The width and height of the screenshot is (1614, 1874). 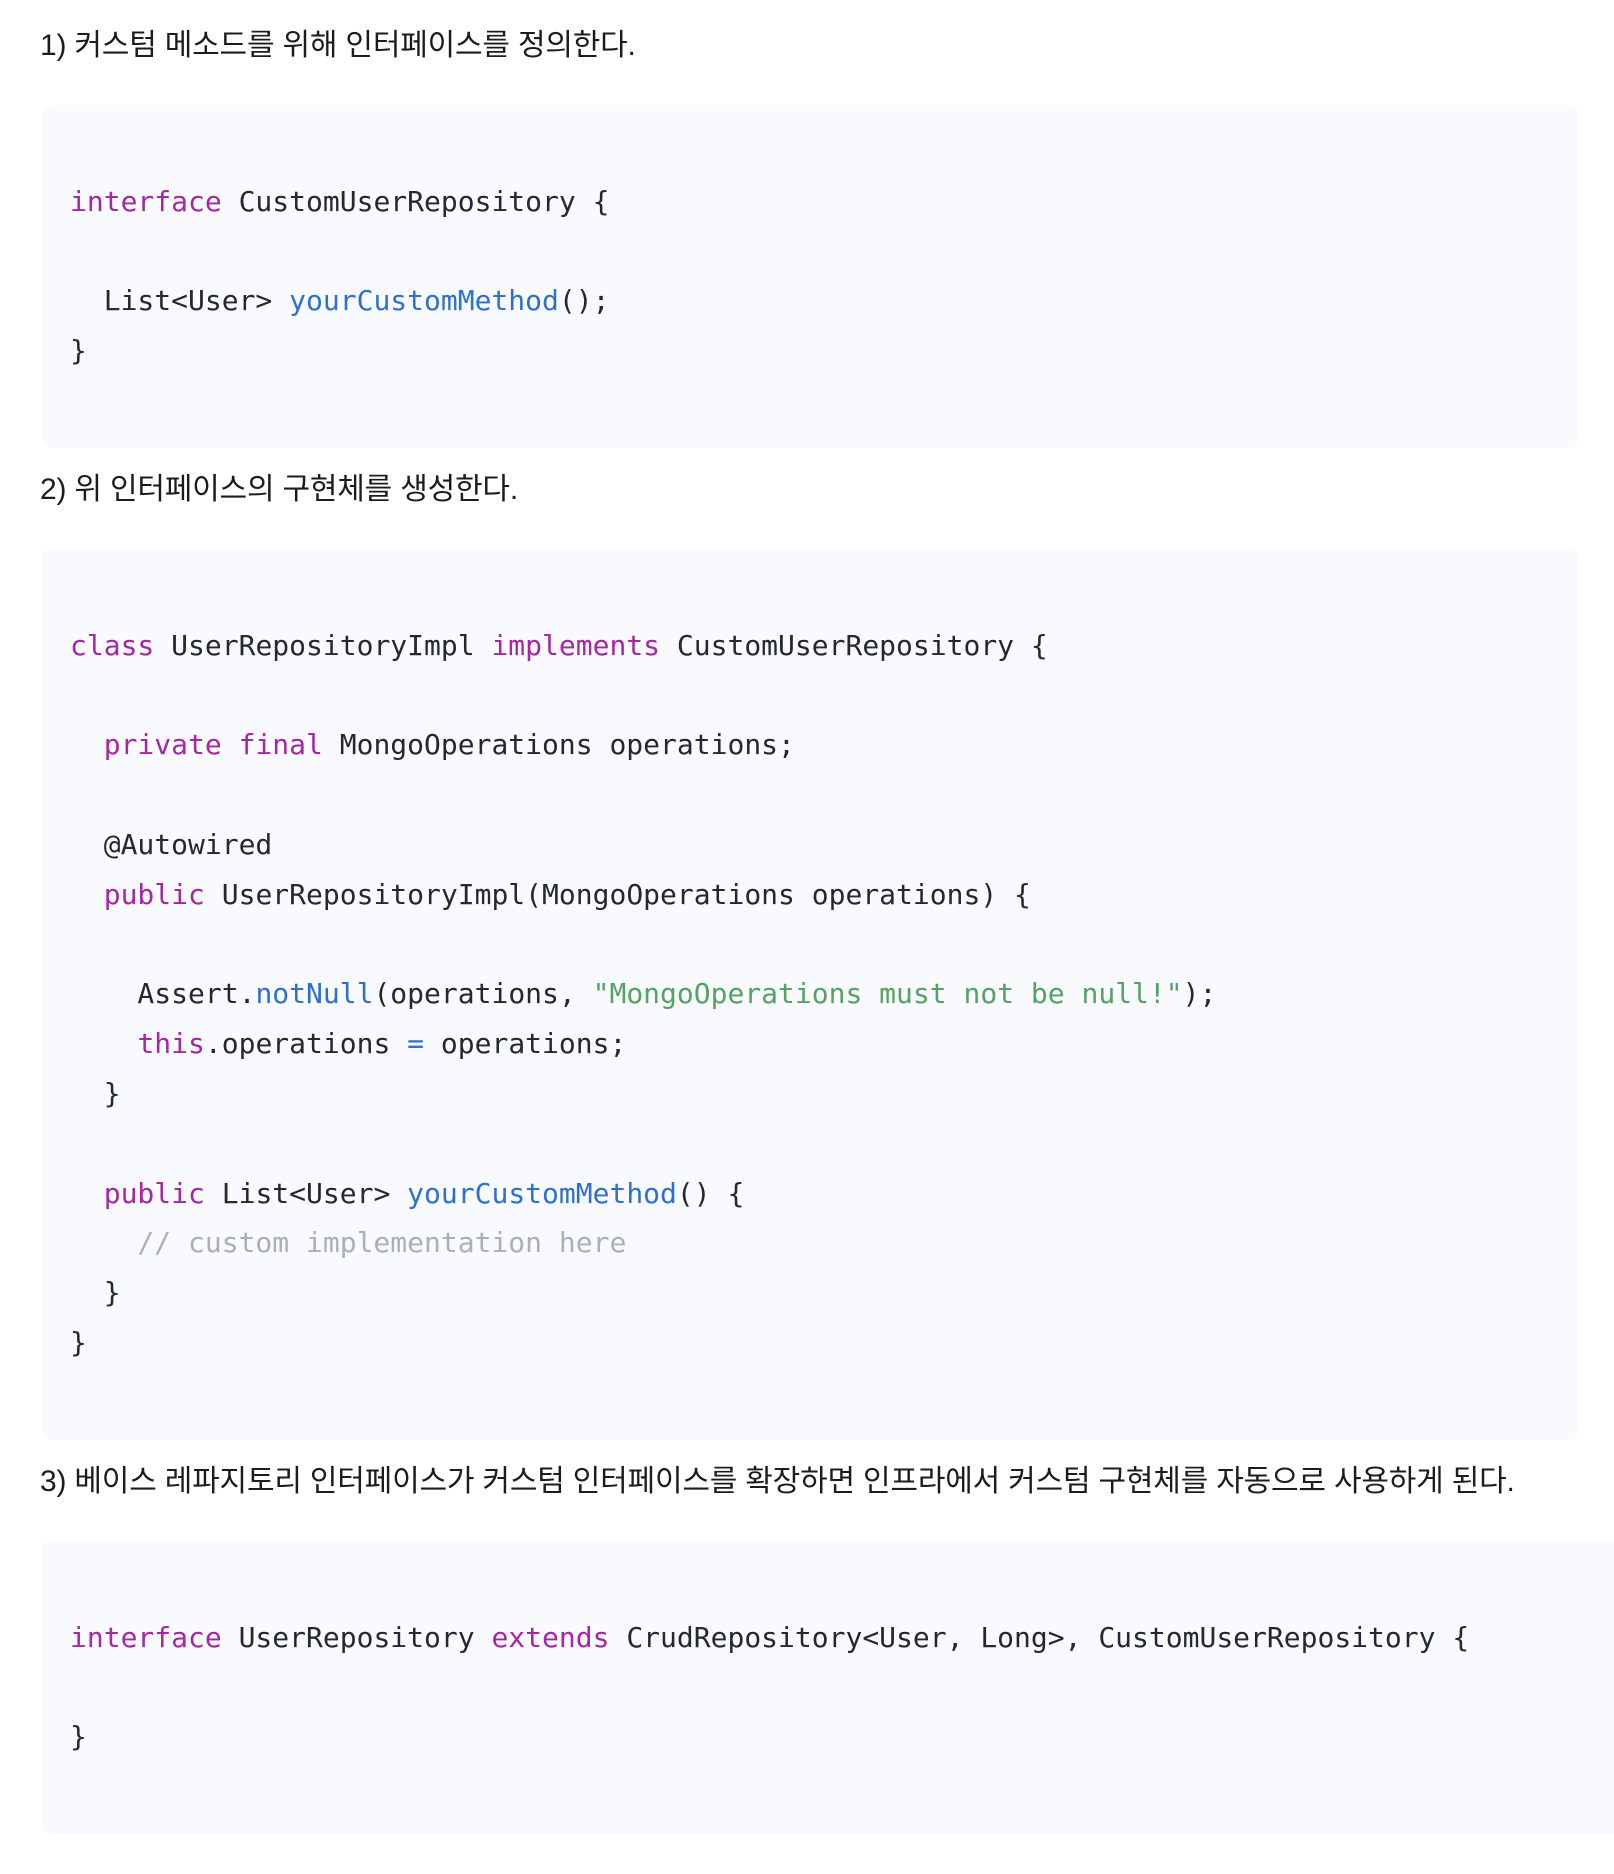 What do you see at coordinates (1199, 994) in the screenshot?
I see `code-token: );` at bounding box center [1199, 994].